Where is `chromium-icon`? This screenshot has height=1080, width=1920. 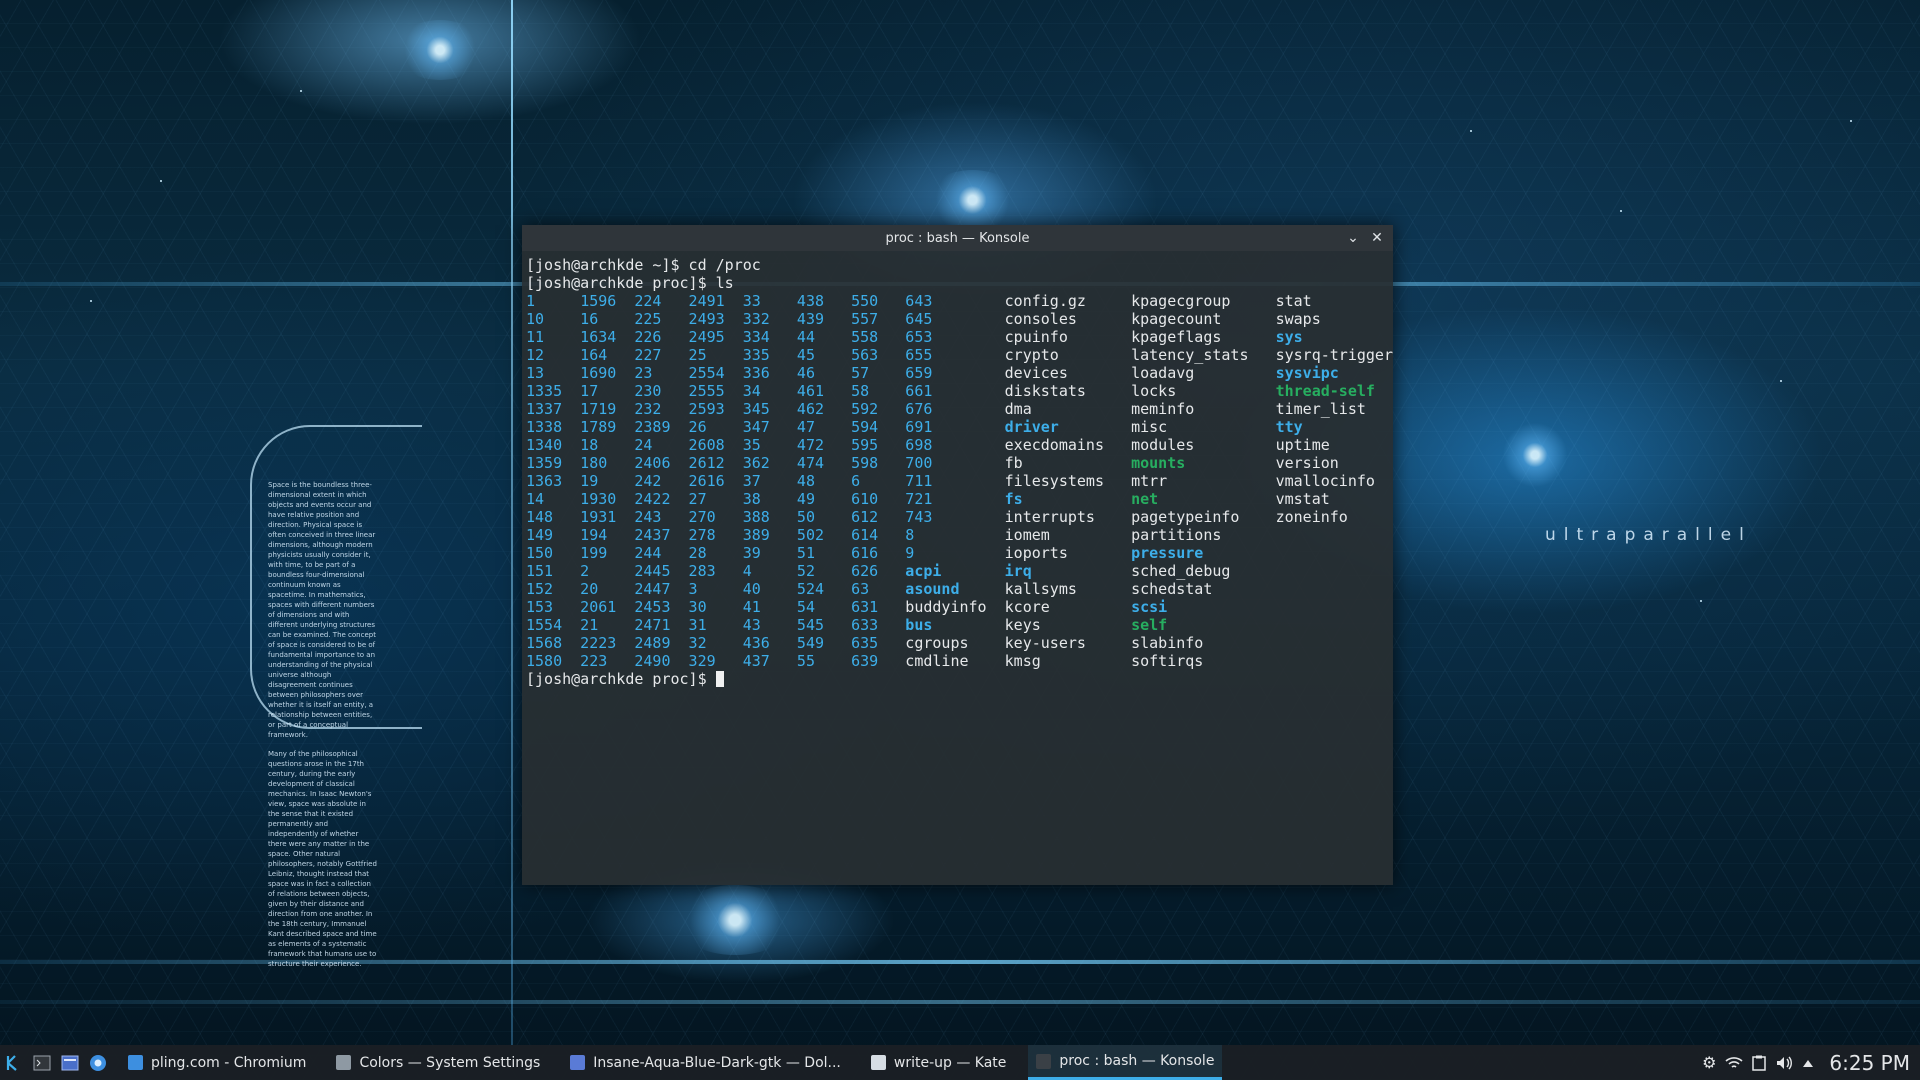 chromium-icon is located at coordinates (135, 1062).